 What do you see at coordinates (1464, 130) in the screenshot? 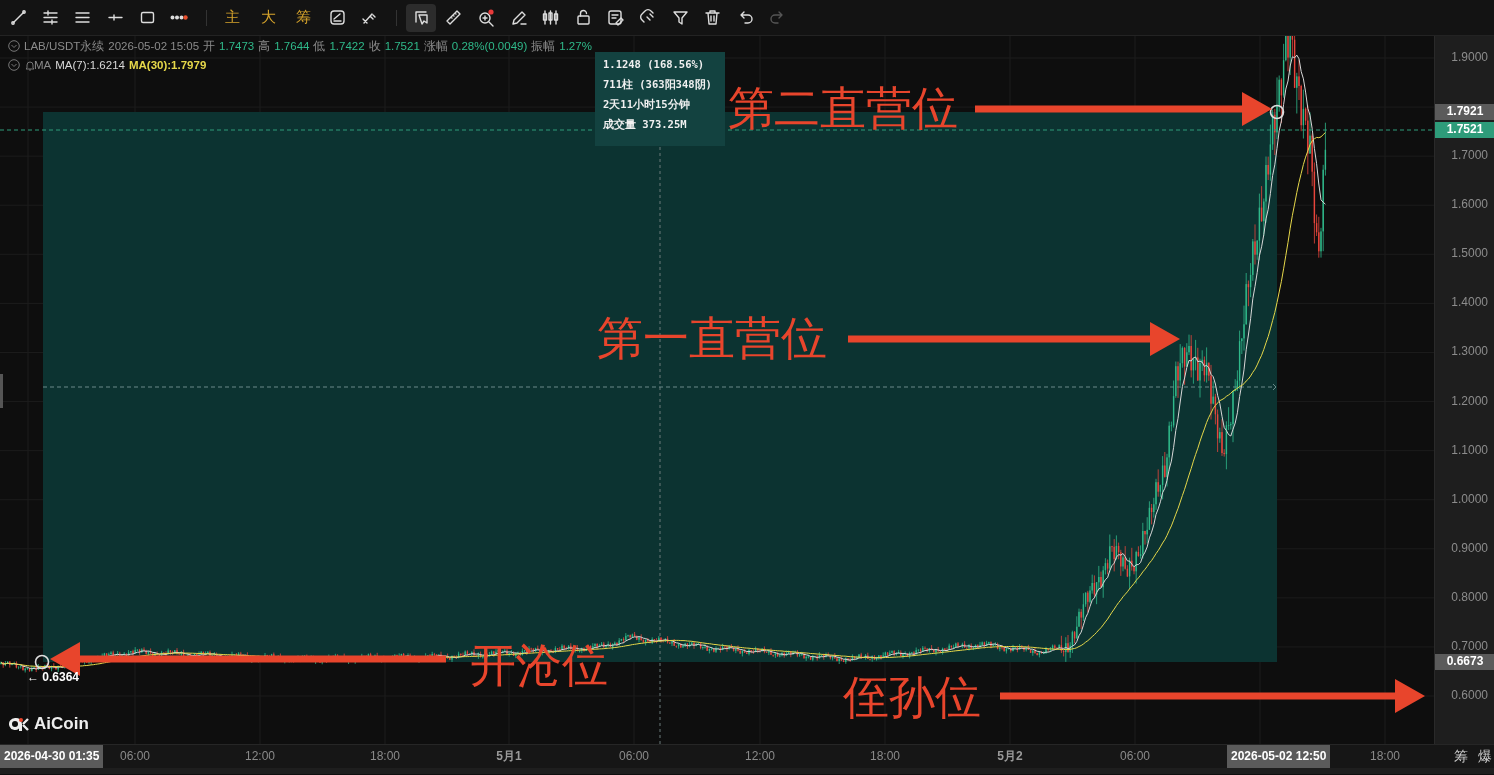
I see `price-marker: 1.7521` at bounding box center [1464, 130].